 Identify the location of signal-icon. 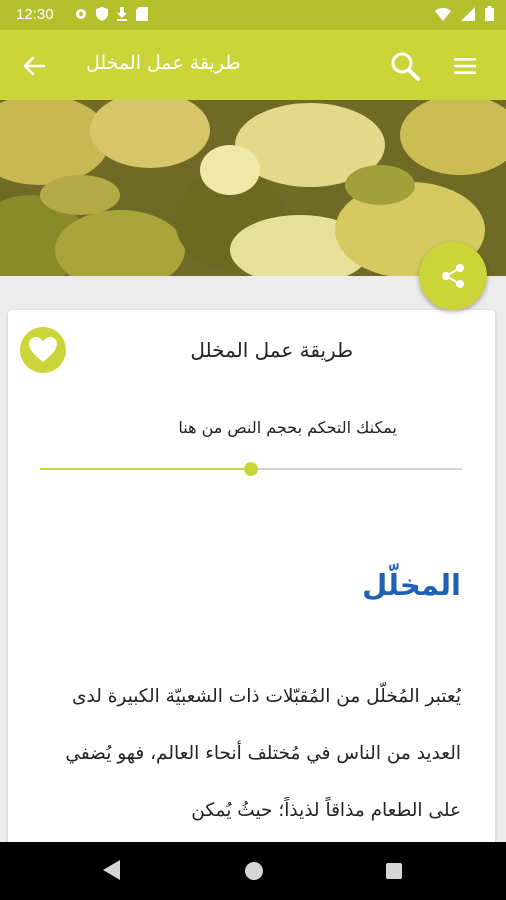
(468, 13).